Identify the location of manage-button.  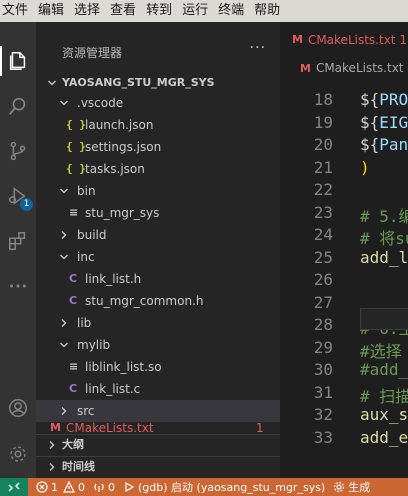
(18, 454).